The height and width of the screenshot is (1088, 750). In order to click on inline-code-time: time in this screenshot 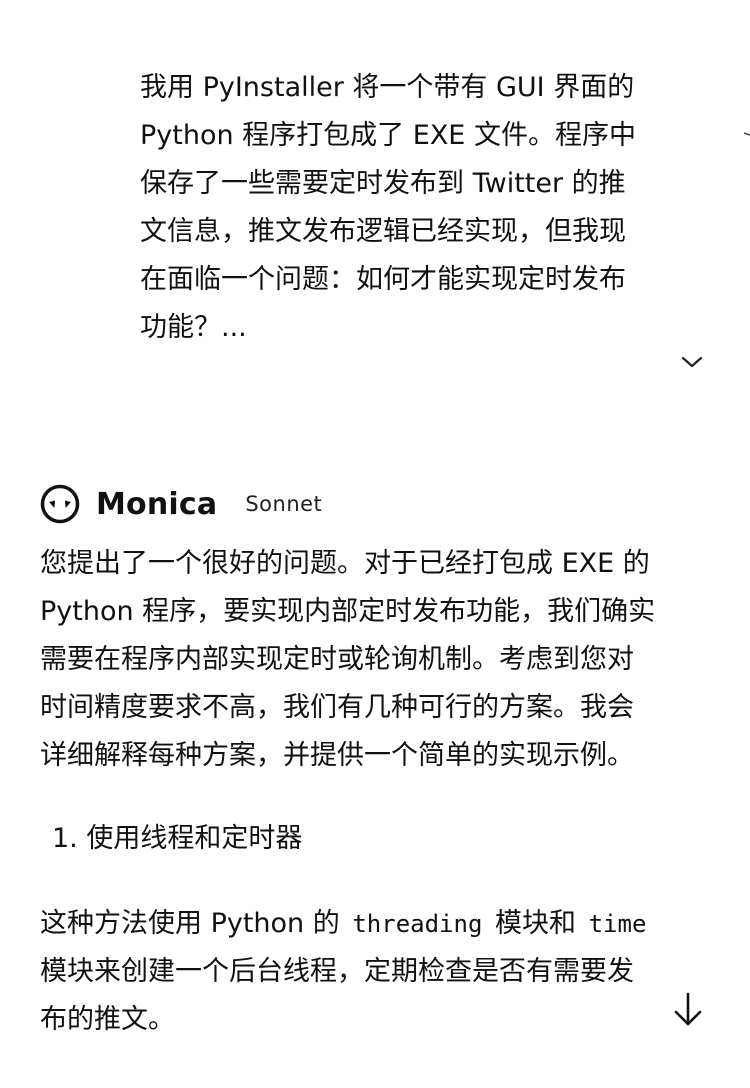, I will do `click(617, 924)`.